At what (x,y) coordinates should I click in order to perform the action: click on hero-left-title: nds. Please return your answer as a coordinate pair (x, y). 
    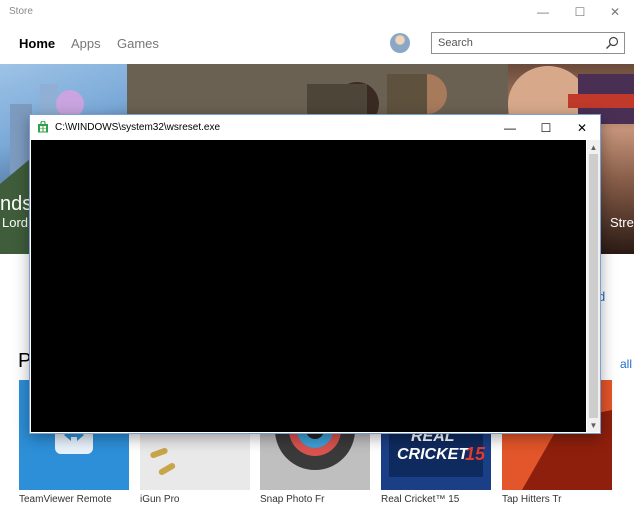
    Looking at the image, I should click on (16, 204).